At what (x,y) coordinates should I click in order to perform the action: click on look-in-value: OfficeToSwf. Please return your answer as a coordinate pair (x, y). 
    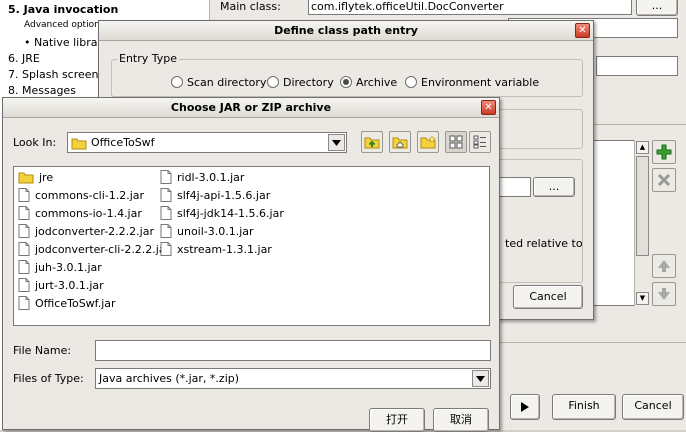
    Looking at the image, I should click on (123, 142).